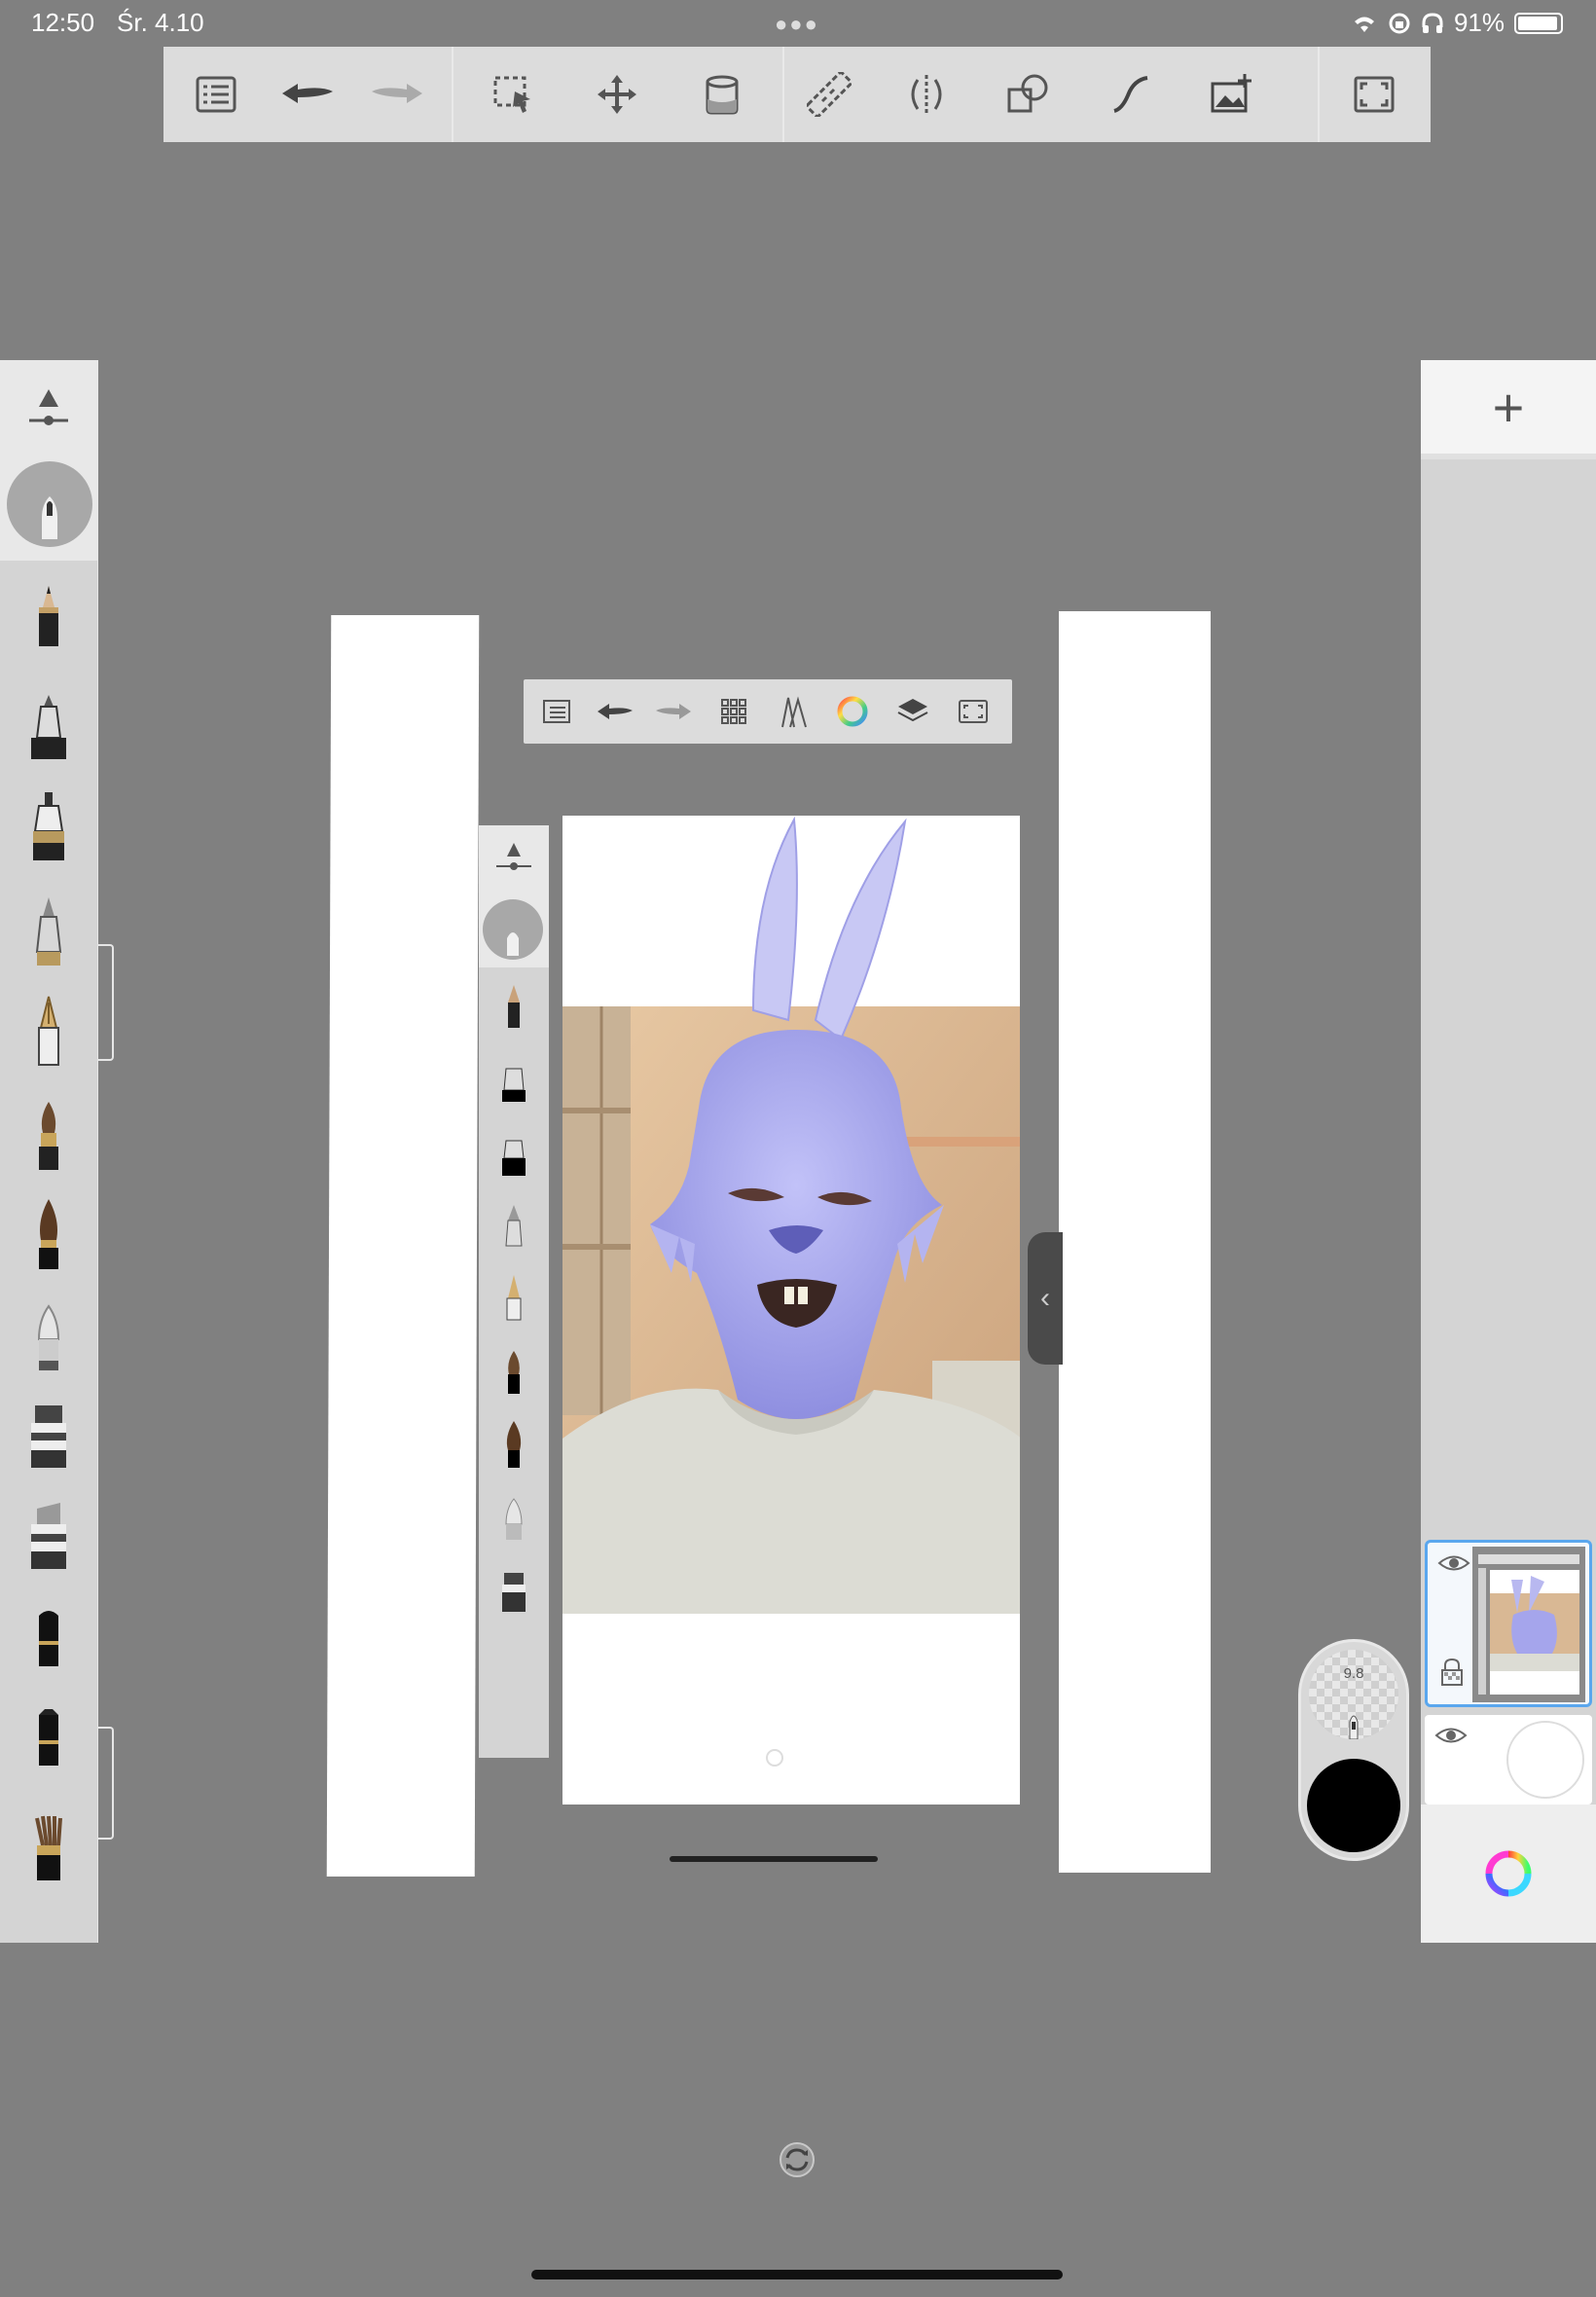  Describe the element at coordinates (48, 827) in the screenshot. I see `fineliner-icon` at that location.